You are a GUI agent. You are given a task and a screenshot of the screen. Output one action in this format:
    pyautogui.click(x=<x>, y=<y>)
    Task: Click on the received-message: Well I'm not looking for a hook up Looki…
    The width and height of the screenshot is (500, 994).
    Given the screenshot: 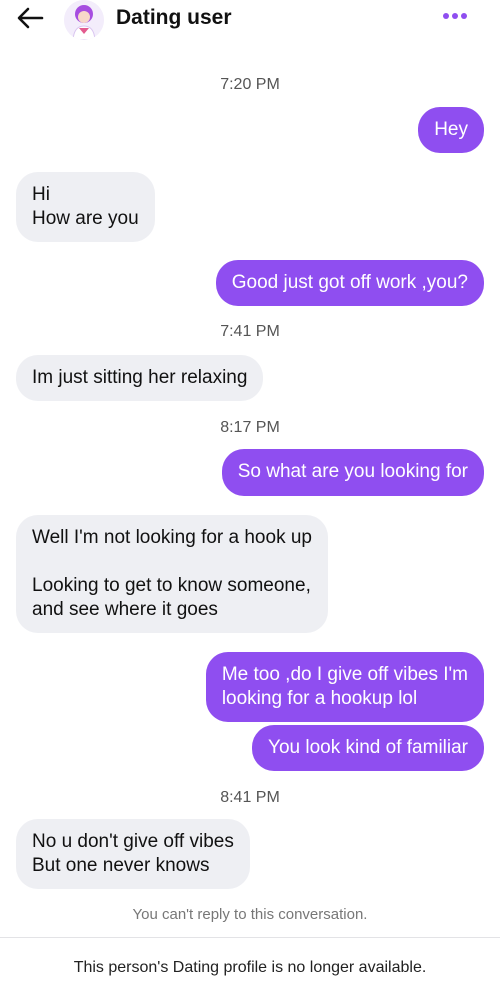 What is the action you would take?
    pyautogui.click(x=172, y=574)
    